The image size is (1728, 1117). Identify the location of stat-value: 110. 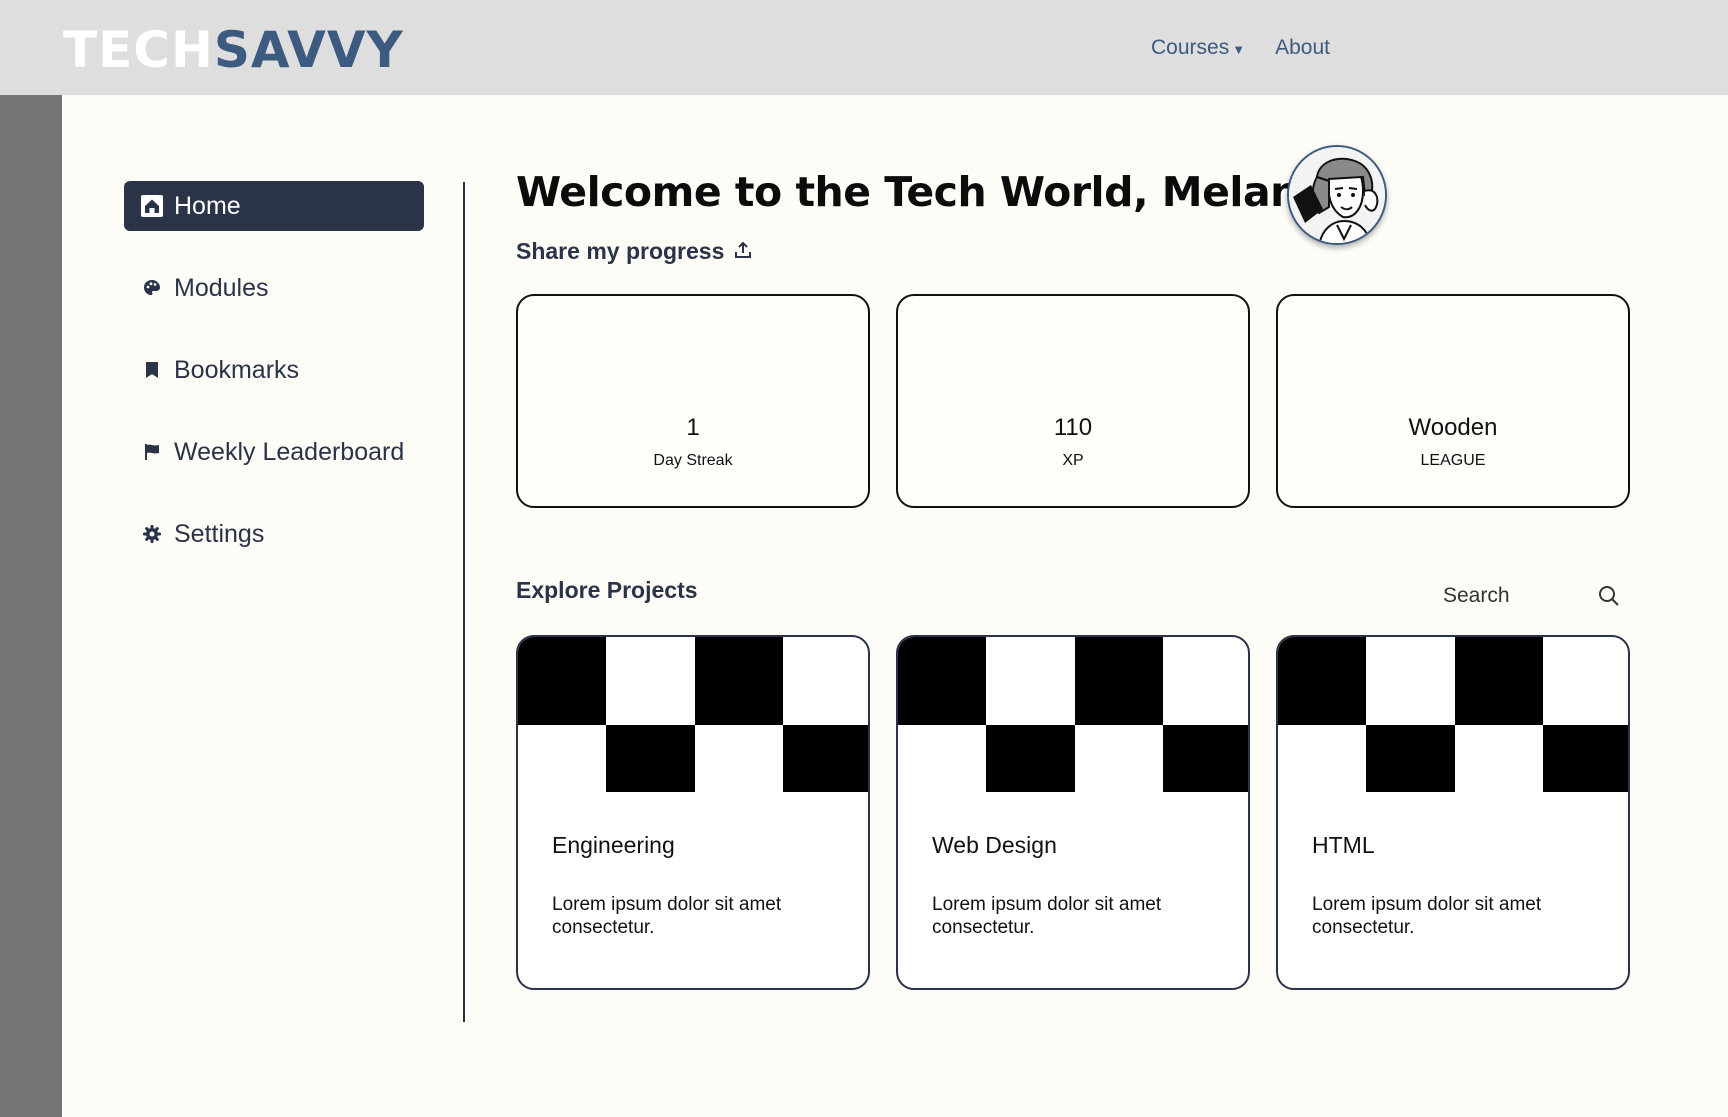
(1073, 427).